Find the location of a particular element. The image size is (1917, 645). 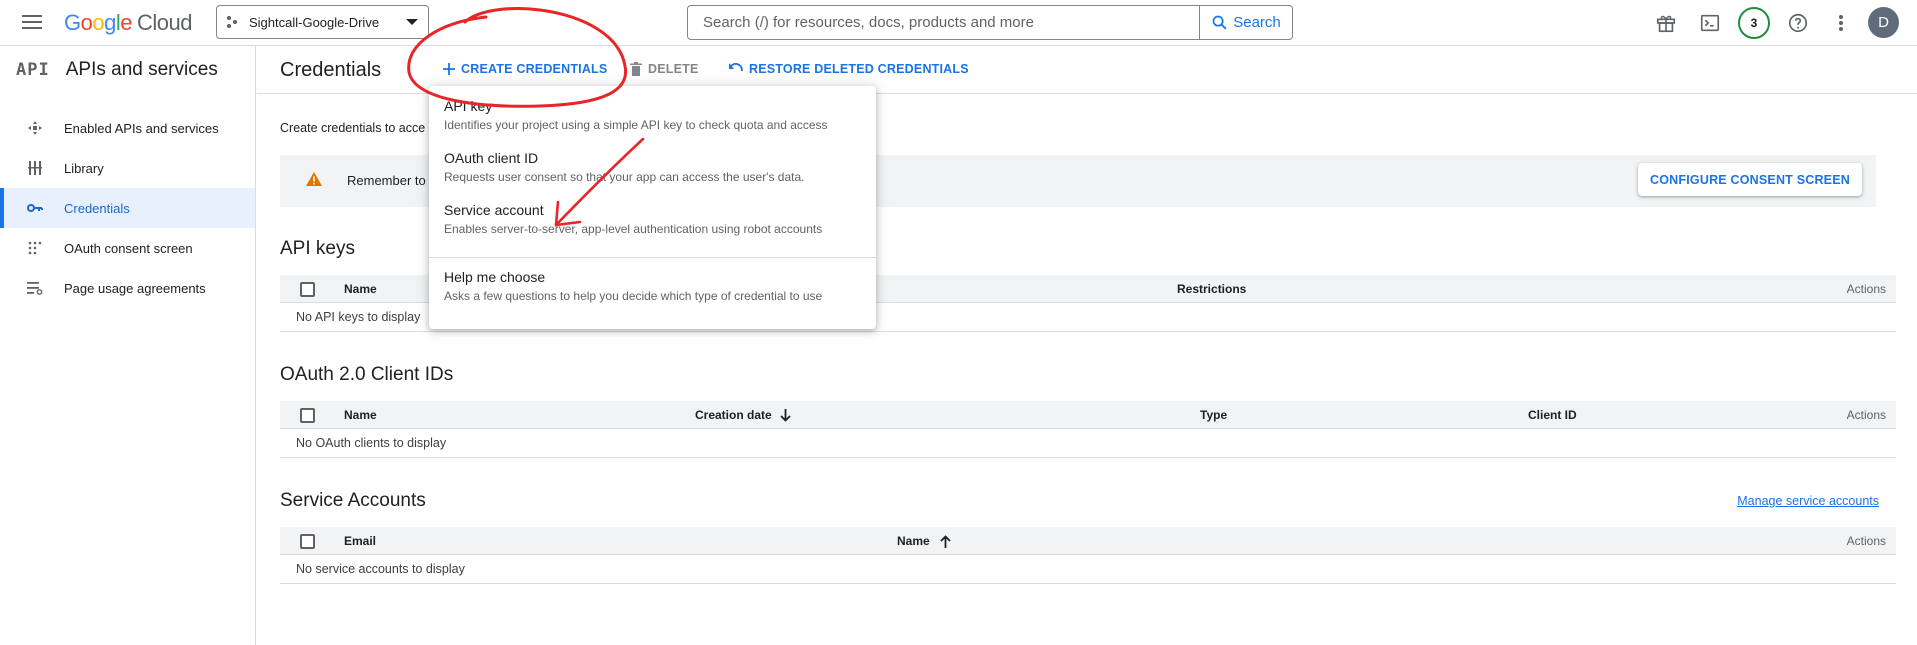

search-bar: Search is located at coordinates (990, 22).